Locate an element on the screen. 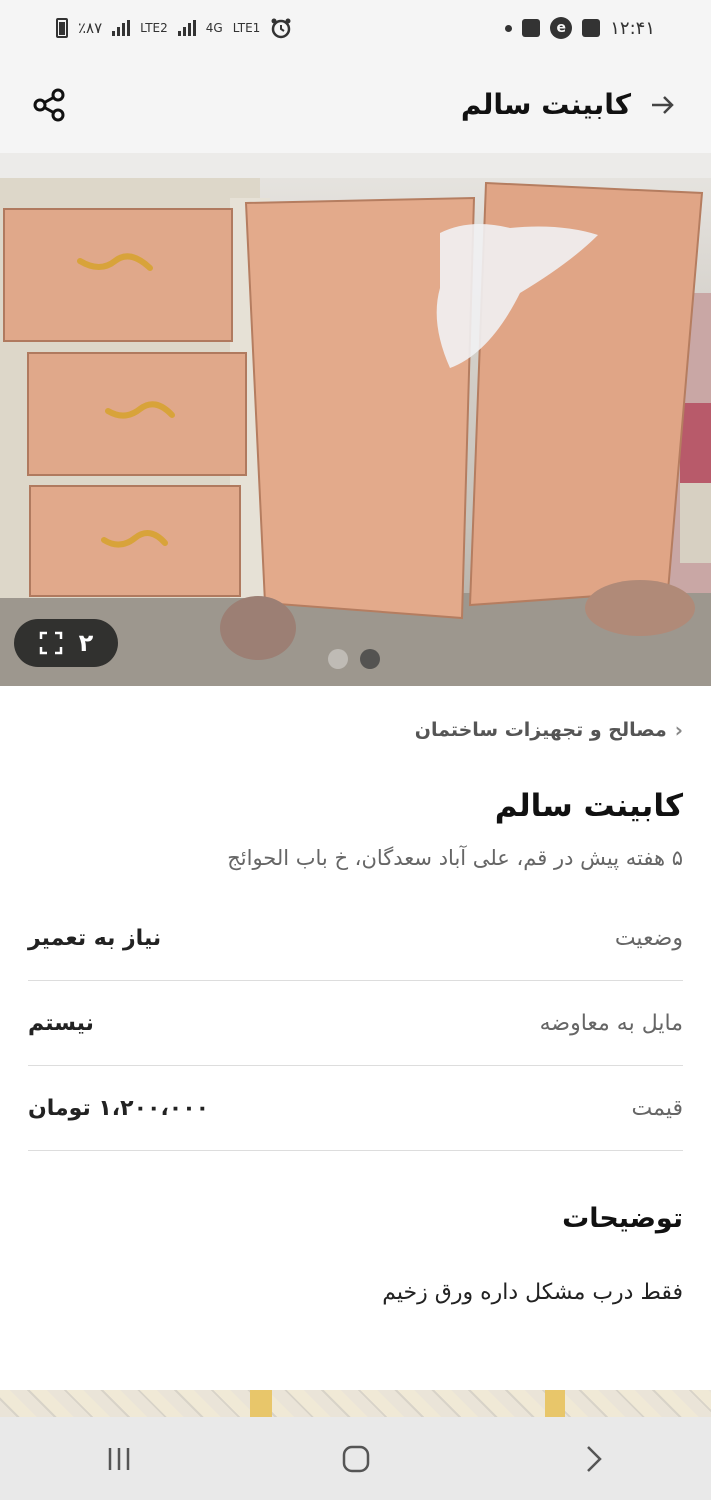 Image resolution: width=711 pixels, height=1500 pixels. signal-icon is located at coordinates (121, 28).